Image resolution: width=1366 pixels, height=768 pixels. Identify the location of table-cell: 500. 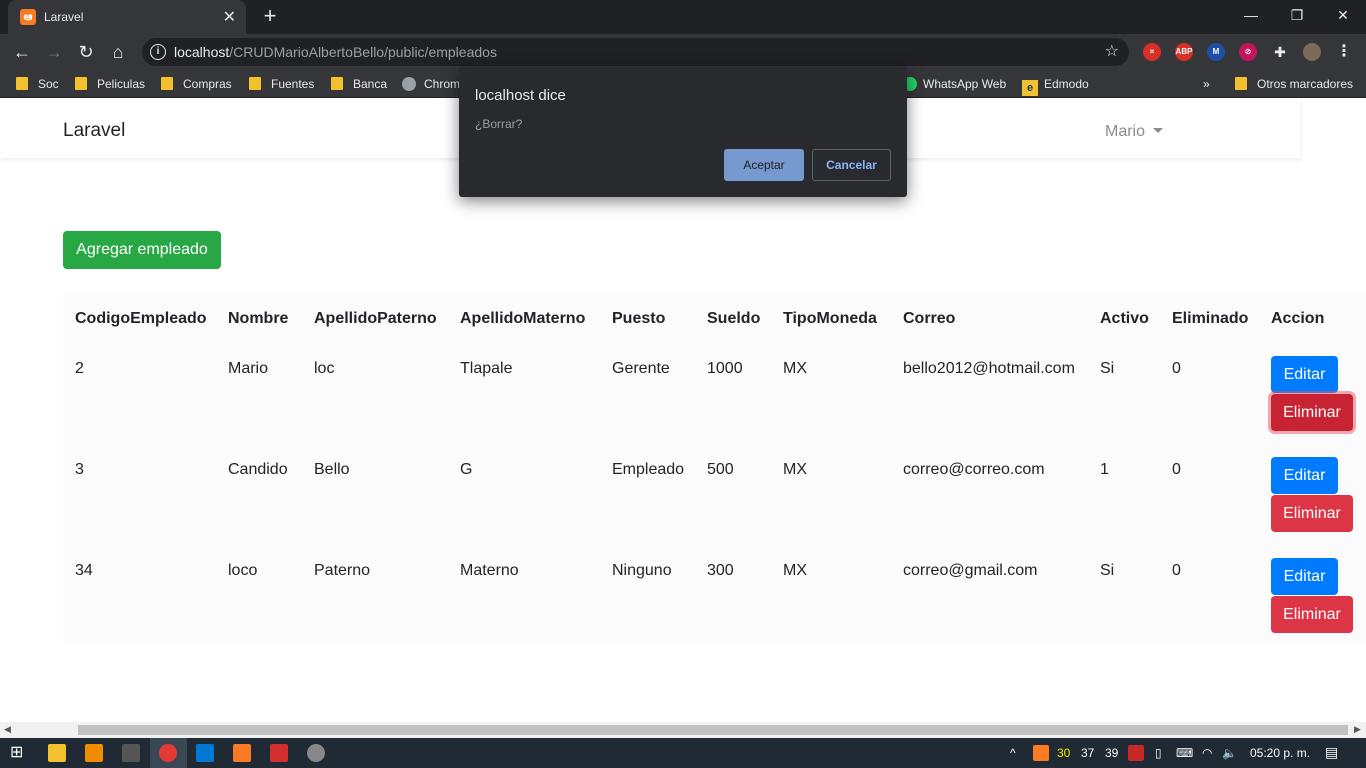
(720, 469).